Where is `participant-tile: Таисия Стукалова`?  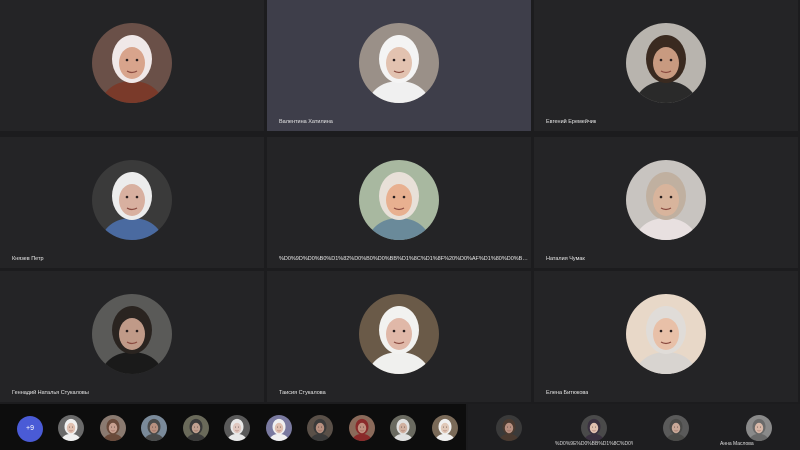 participant-tile: Таисия Стукалова is located at coordinates (399, 336).